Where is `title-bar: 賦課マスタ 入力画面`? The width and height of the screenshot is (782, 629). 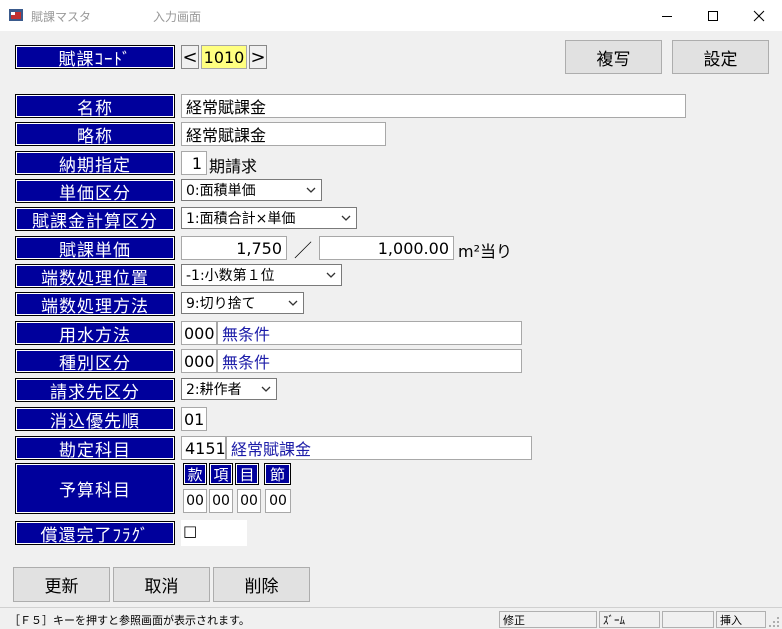
title-bar: 賦課マスタ 入力画面 is located at coordinates (391, 15).